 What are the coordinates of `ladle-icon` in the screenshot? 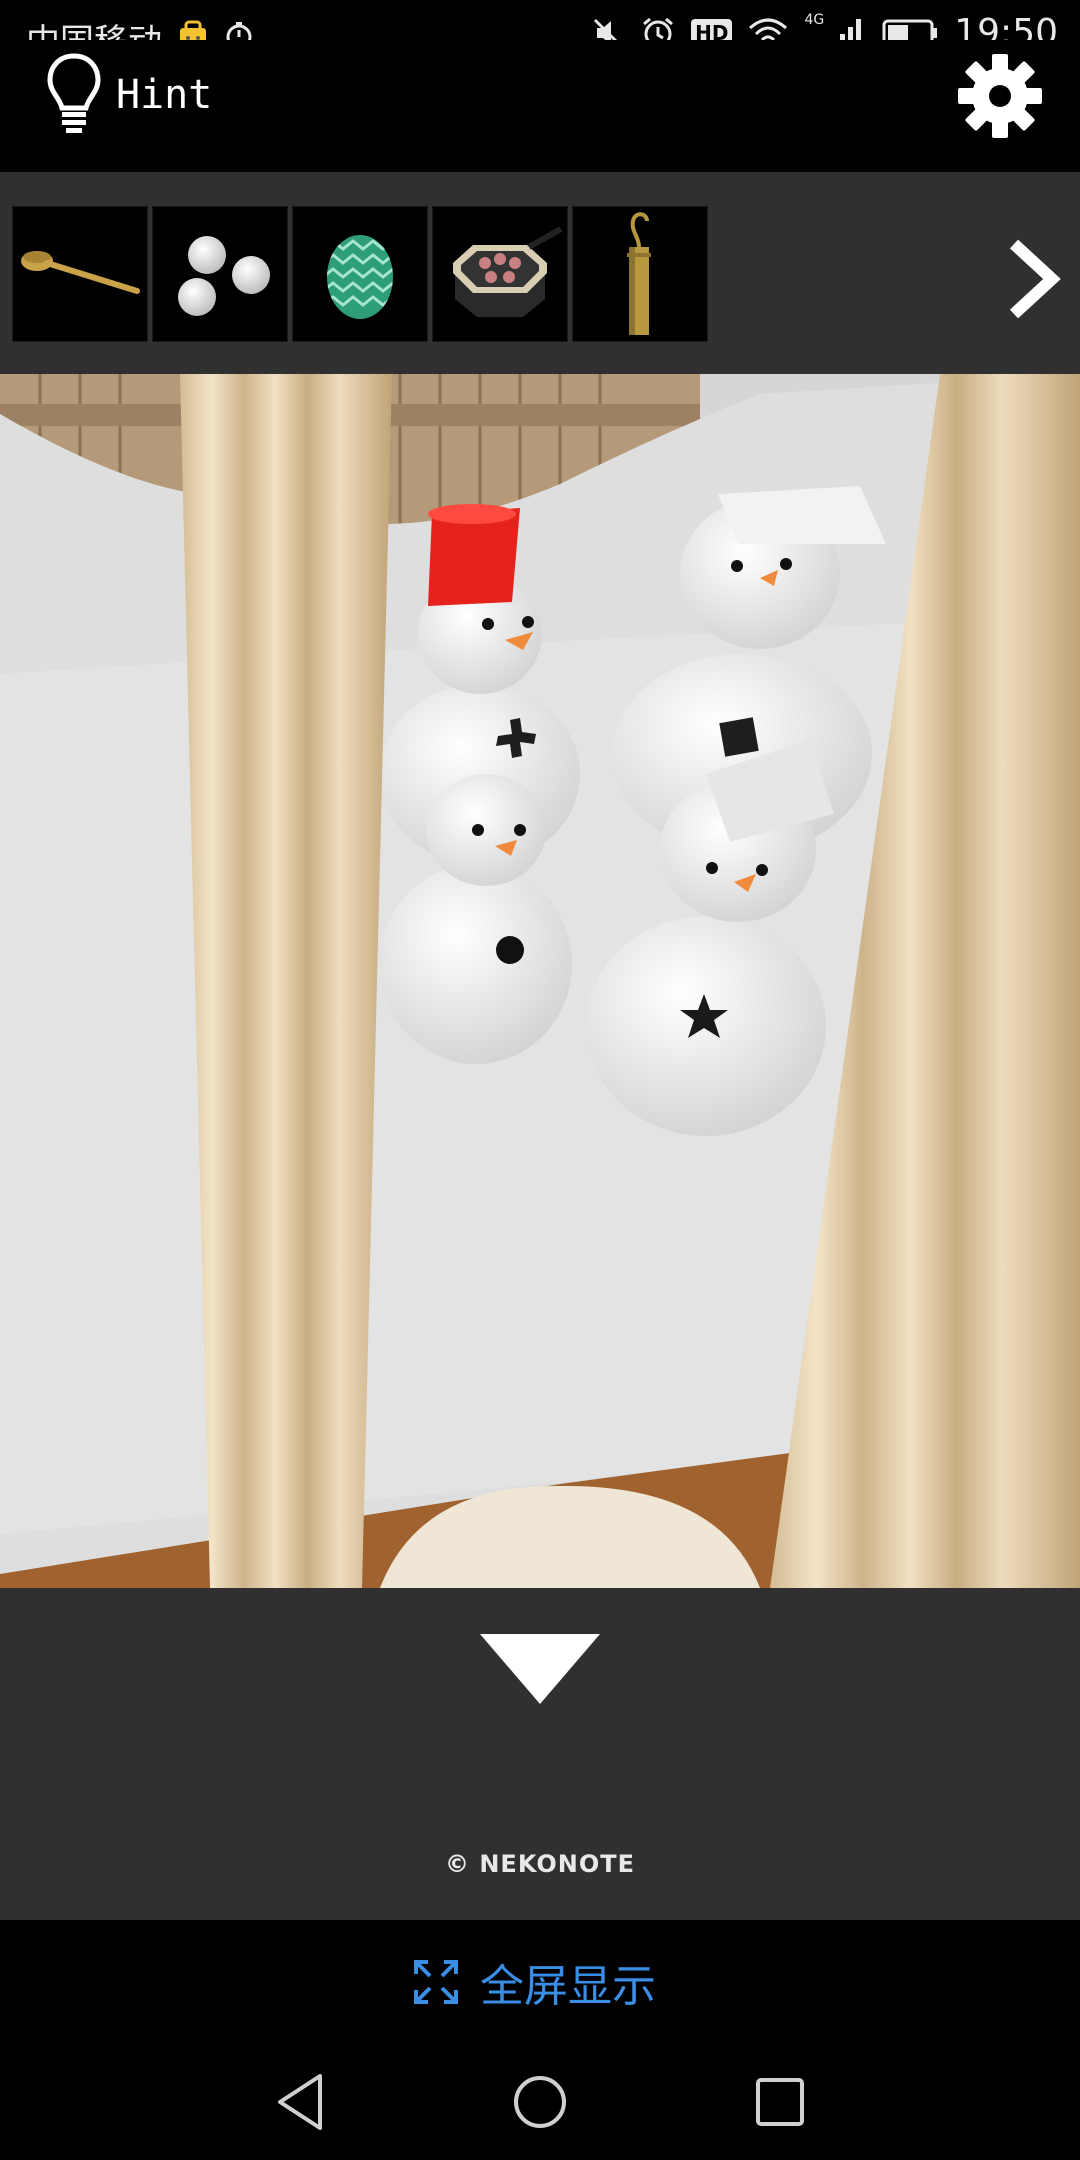 It's located at (80, 272).